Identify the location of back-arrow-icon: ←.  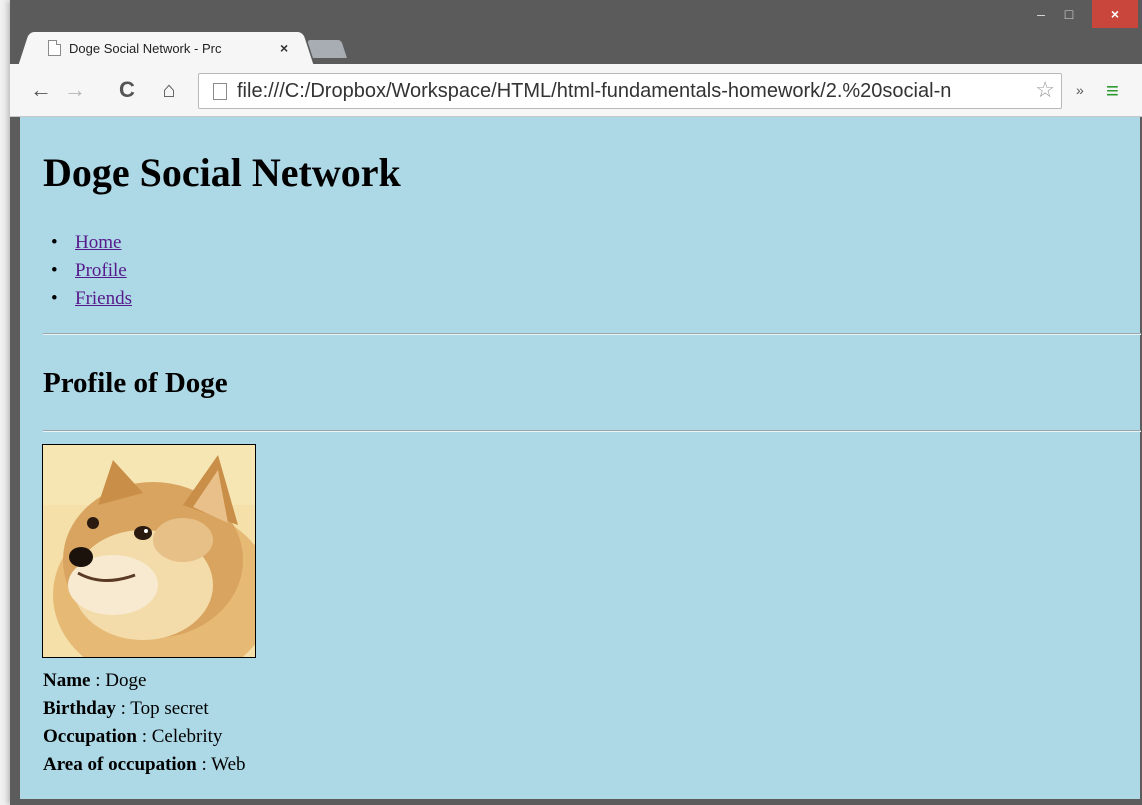
(41, 90).